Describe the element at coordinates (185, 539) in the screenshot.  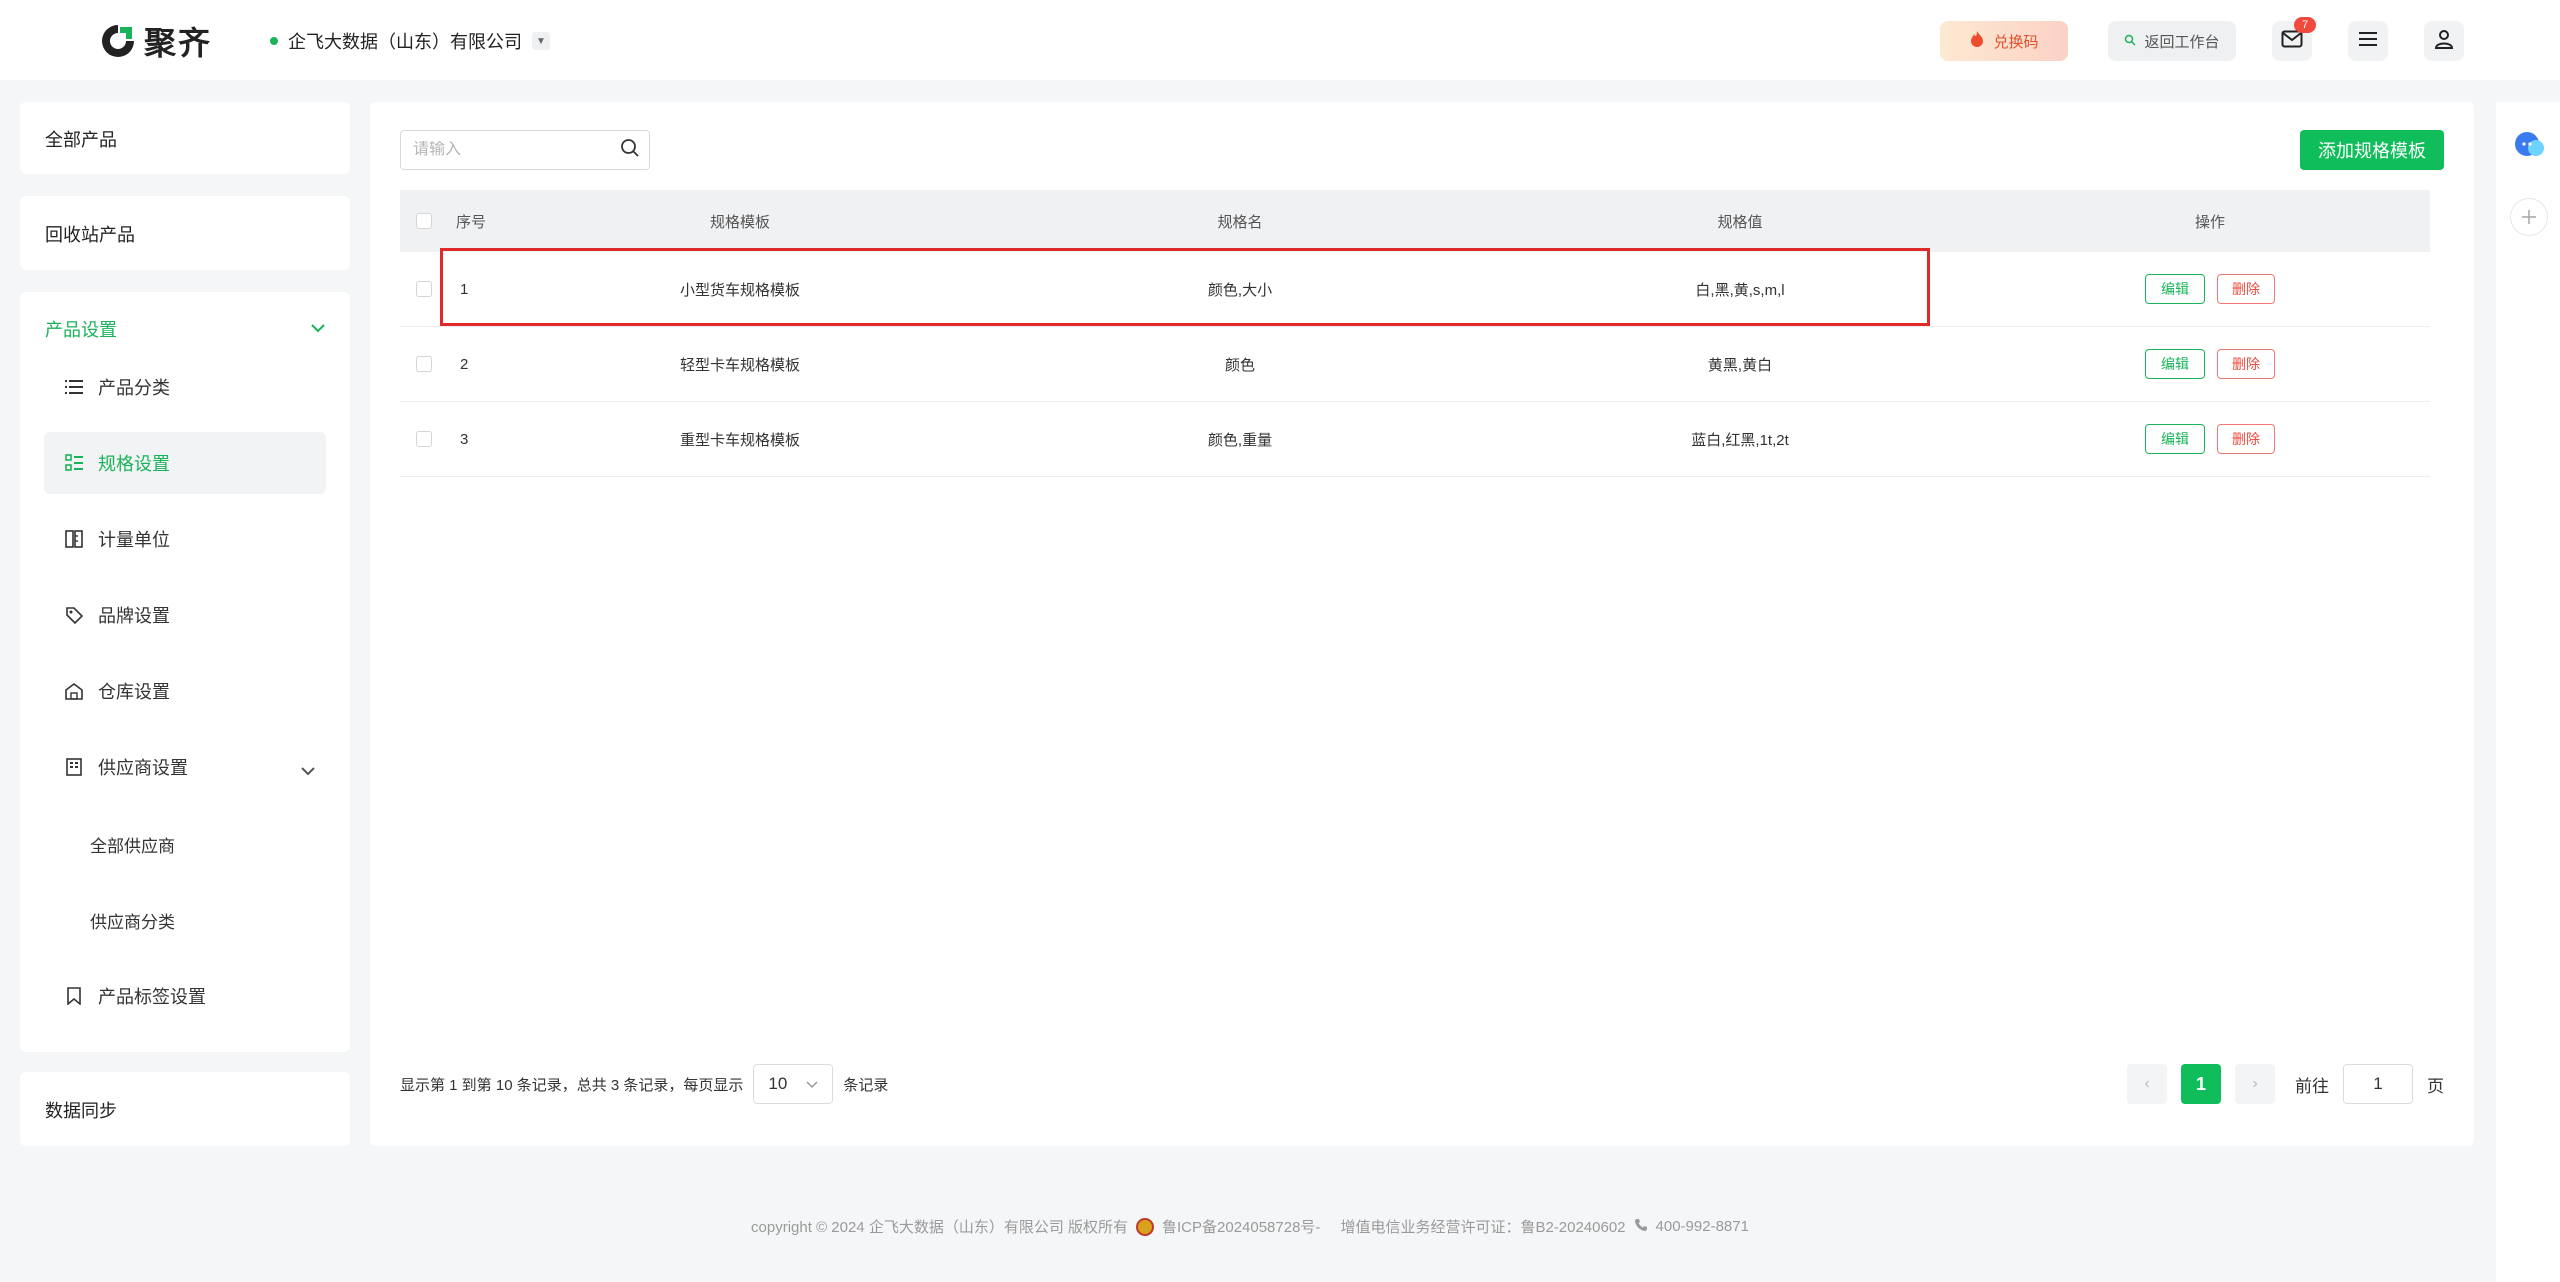
I see `sidebar-item-unit: 计量单位` at that location.